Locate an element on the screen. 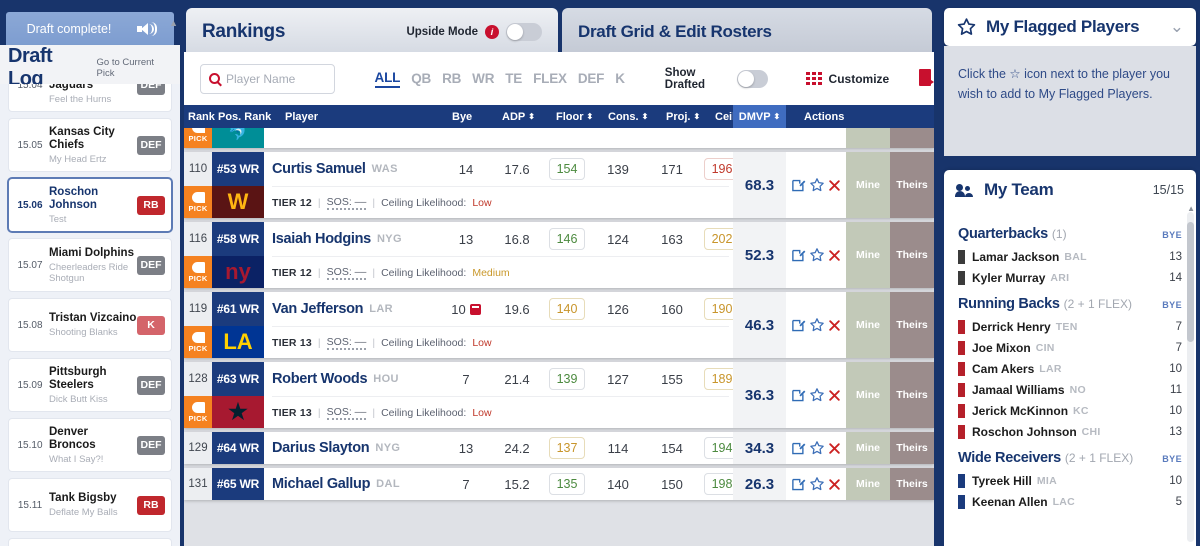  position-filter-k: K is located at coordinates (620, 78).